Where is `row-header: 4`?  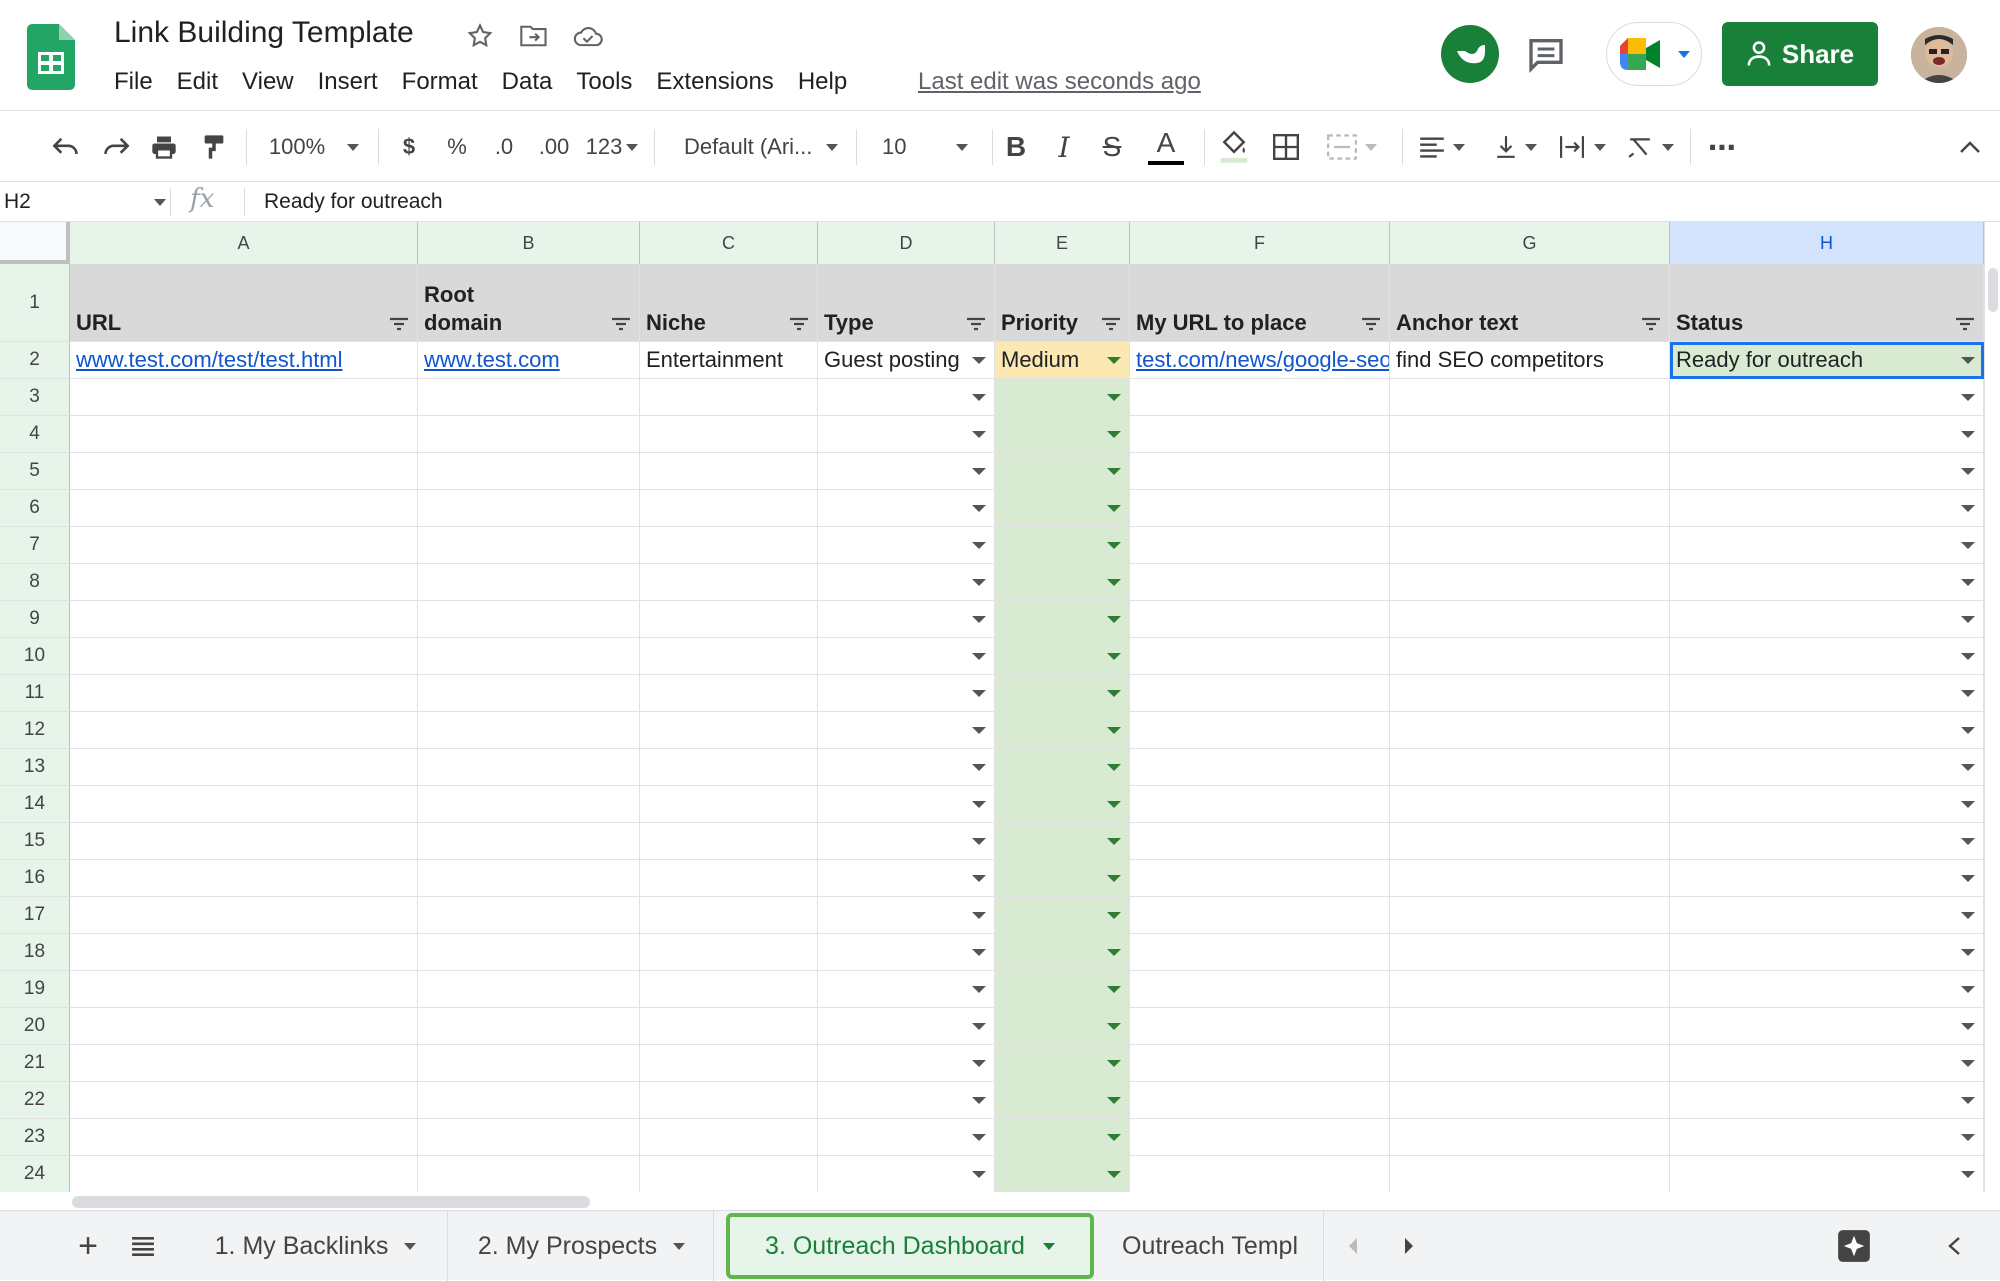
row-header: 4 is located at coordinates (35, 434).